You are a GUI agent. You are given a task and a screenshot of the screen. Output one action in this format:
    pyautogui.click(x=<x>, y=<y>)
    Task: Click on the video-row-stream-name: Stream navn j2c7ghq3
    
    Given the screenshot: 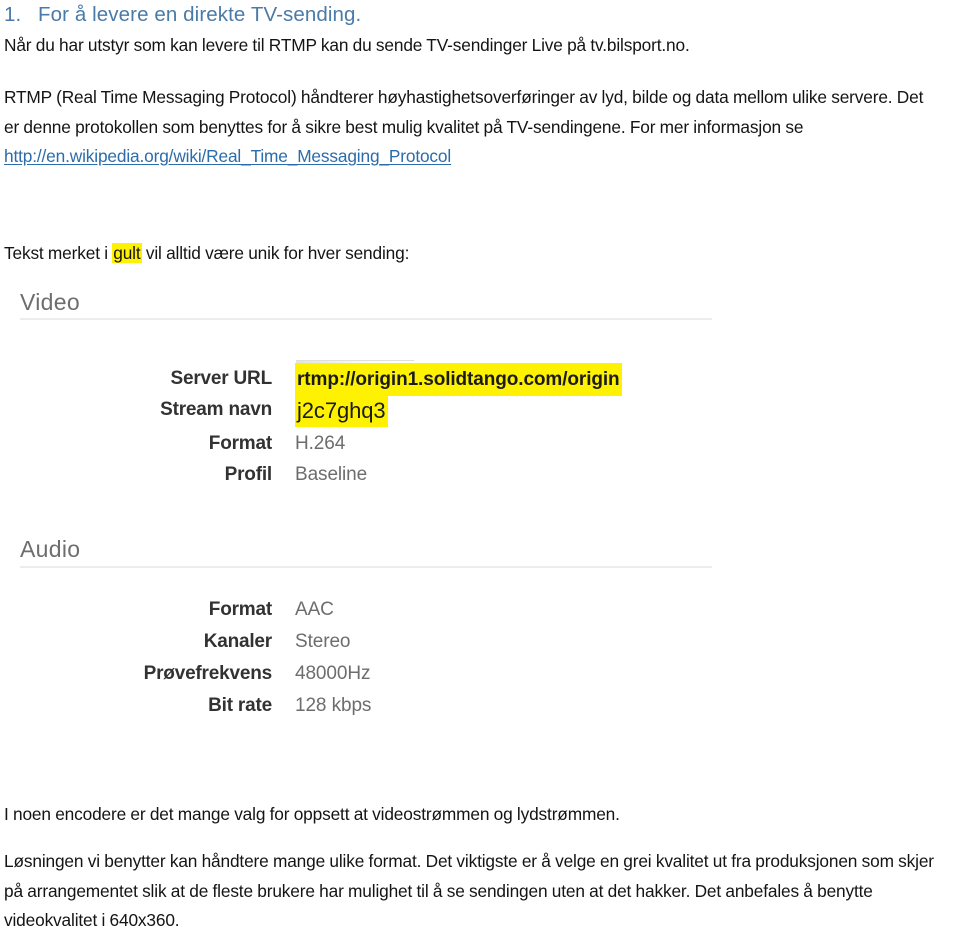 What is the action you would take?
    pyautogui.click(x=370, y=410)
    